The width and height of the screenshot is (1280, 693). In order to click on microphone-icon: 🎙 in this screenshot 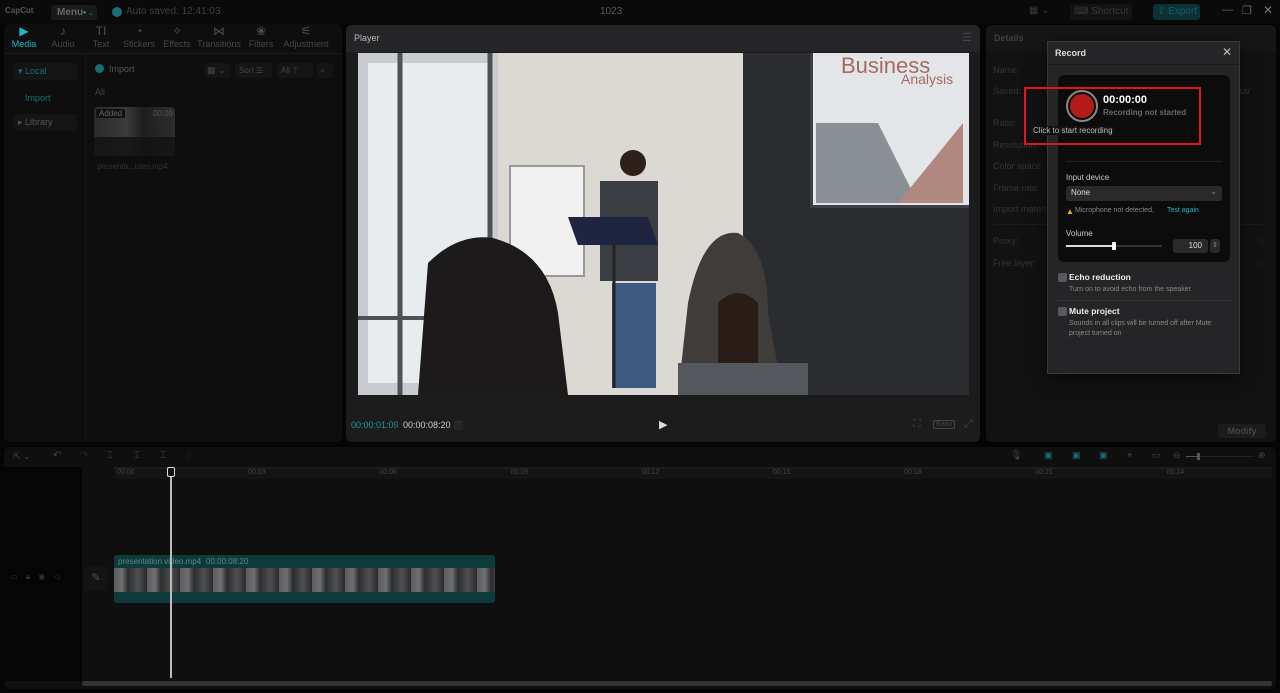, I will do `click(1016, 455)`.